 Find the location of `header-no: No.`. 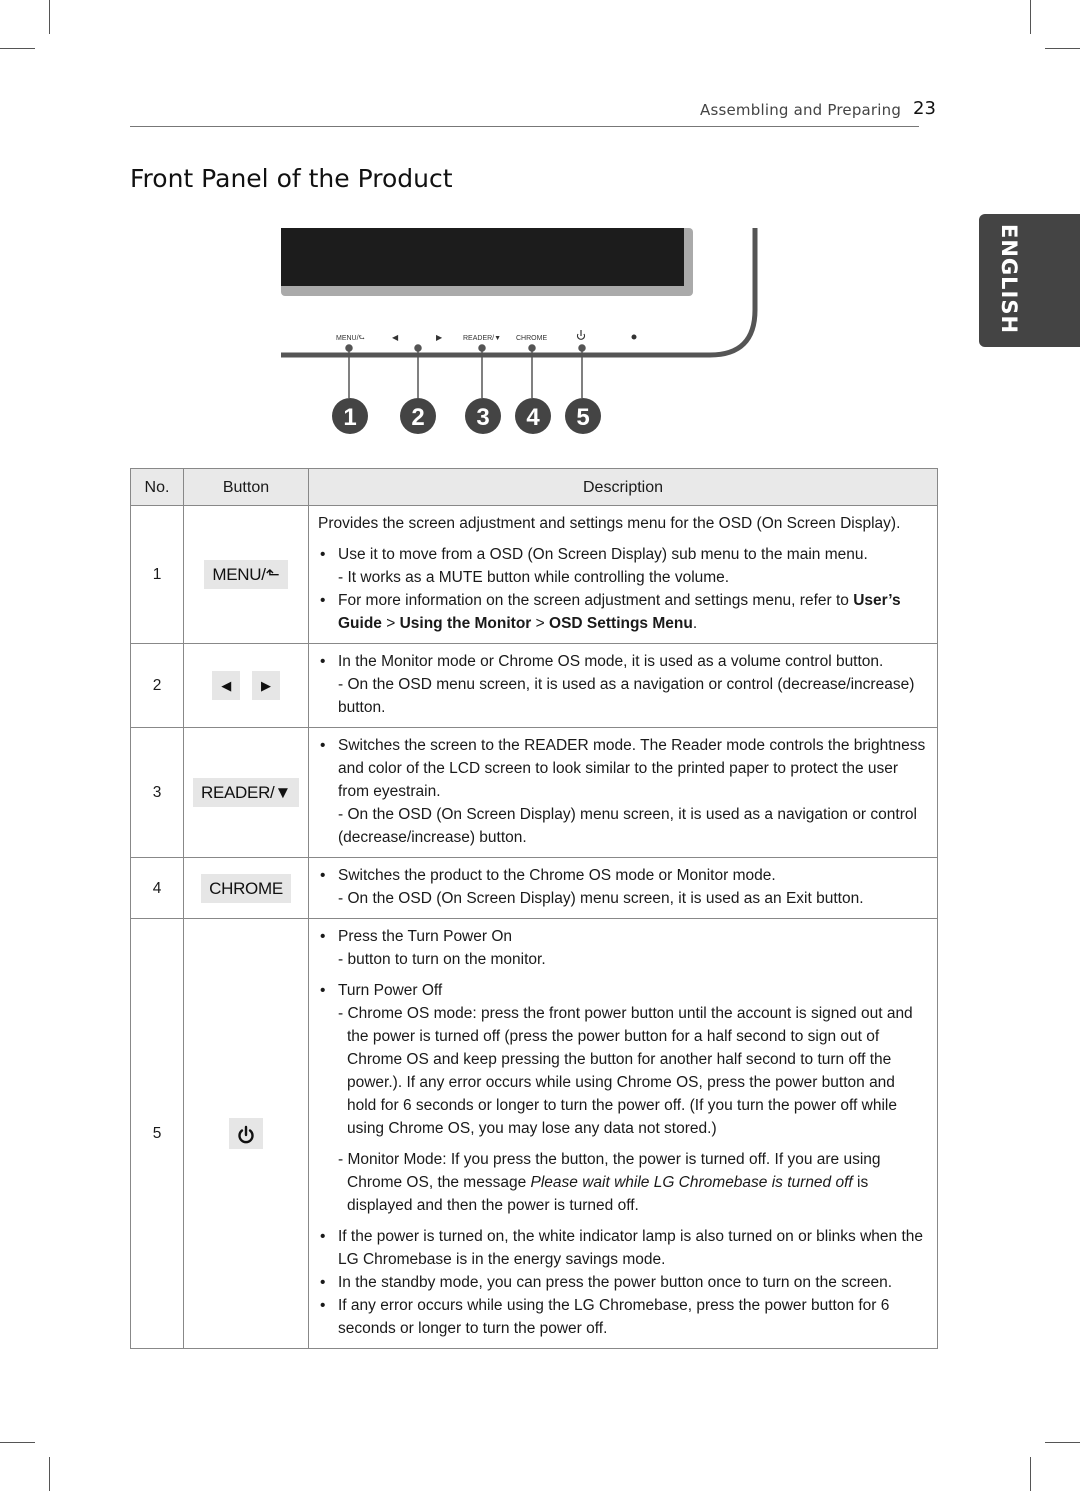

header-no: No. is located at coordinates (157, 487).